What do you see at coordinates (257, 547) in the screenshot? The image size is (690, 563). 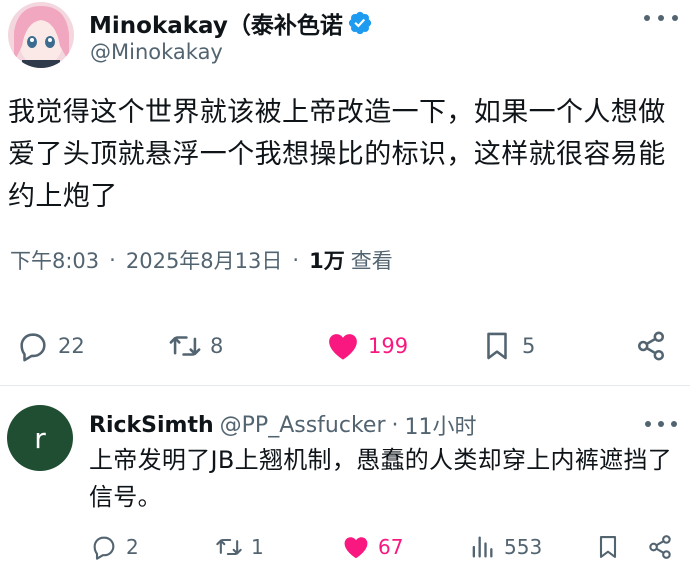 I see `reply-repost-count: 1` at bounding box center [257, 547].